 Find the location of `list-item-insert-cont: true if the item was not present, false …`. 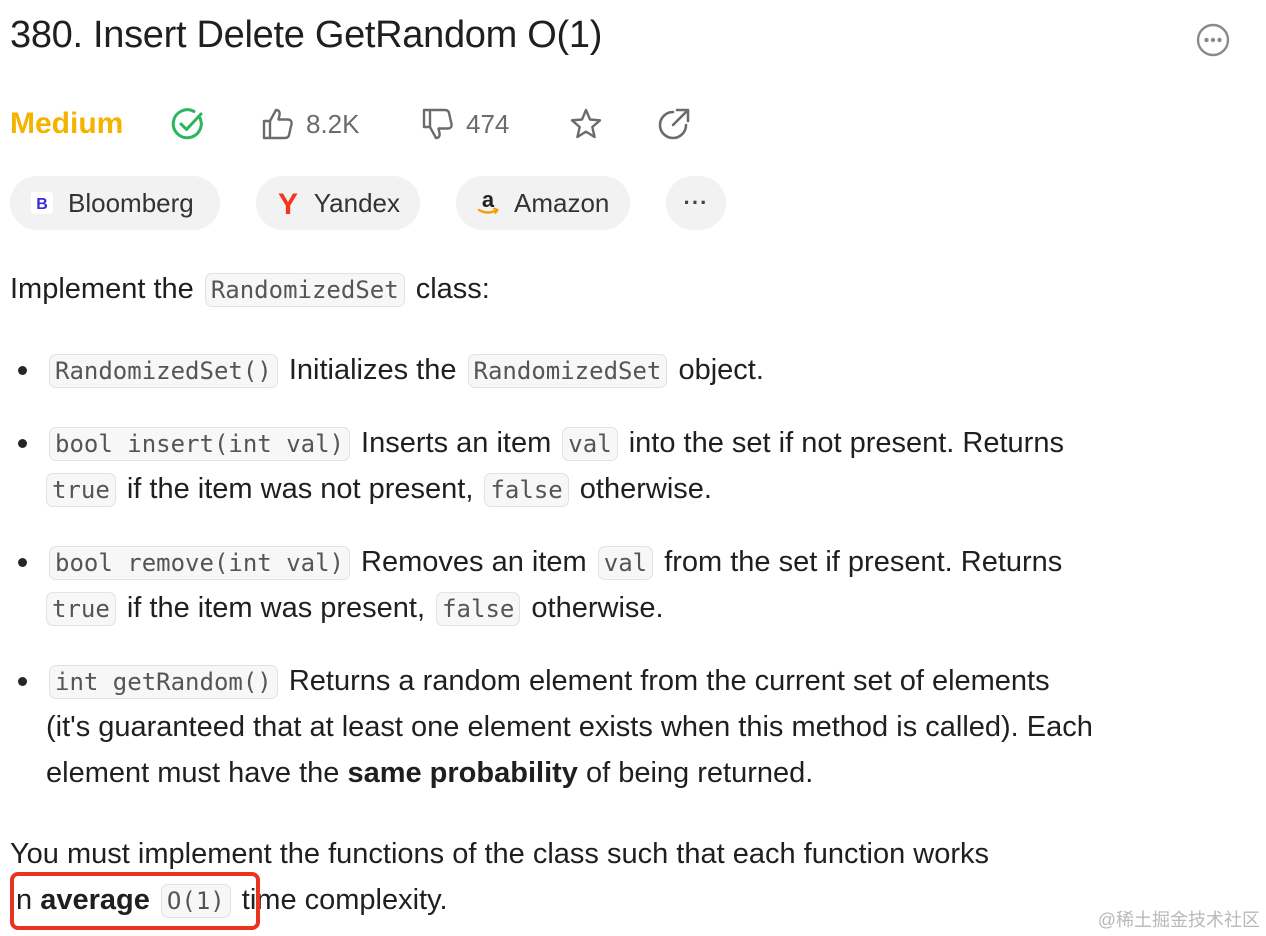

list-item-insert-cont: true if the item was not present, false … is located at coordinates (379, 489).